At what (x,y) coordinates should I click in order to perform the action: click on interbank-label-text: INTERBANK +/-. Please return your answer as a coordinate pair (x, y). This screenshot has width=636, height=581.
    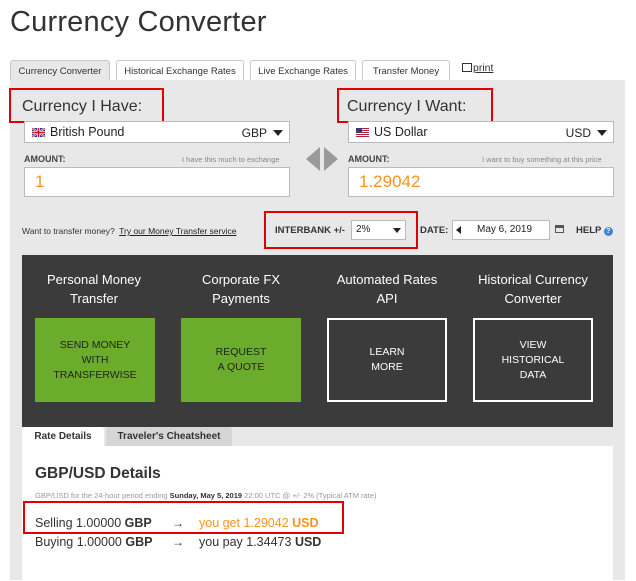
    Looking at the image, I should click on (310, 230).